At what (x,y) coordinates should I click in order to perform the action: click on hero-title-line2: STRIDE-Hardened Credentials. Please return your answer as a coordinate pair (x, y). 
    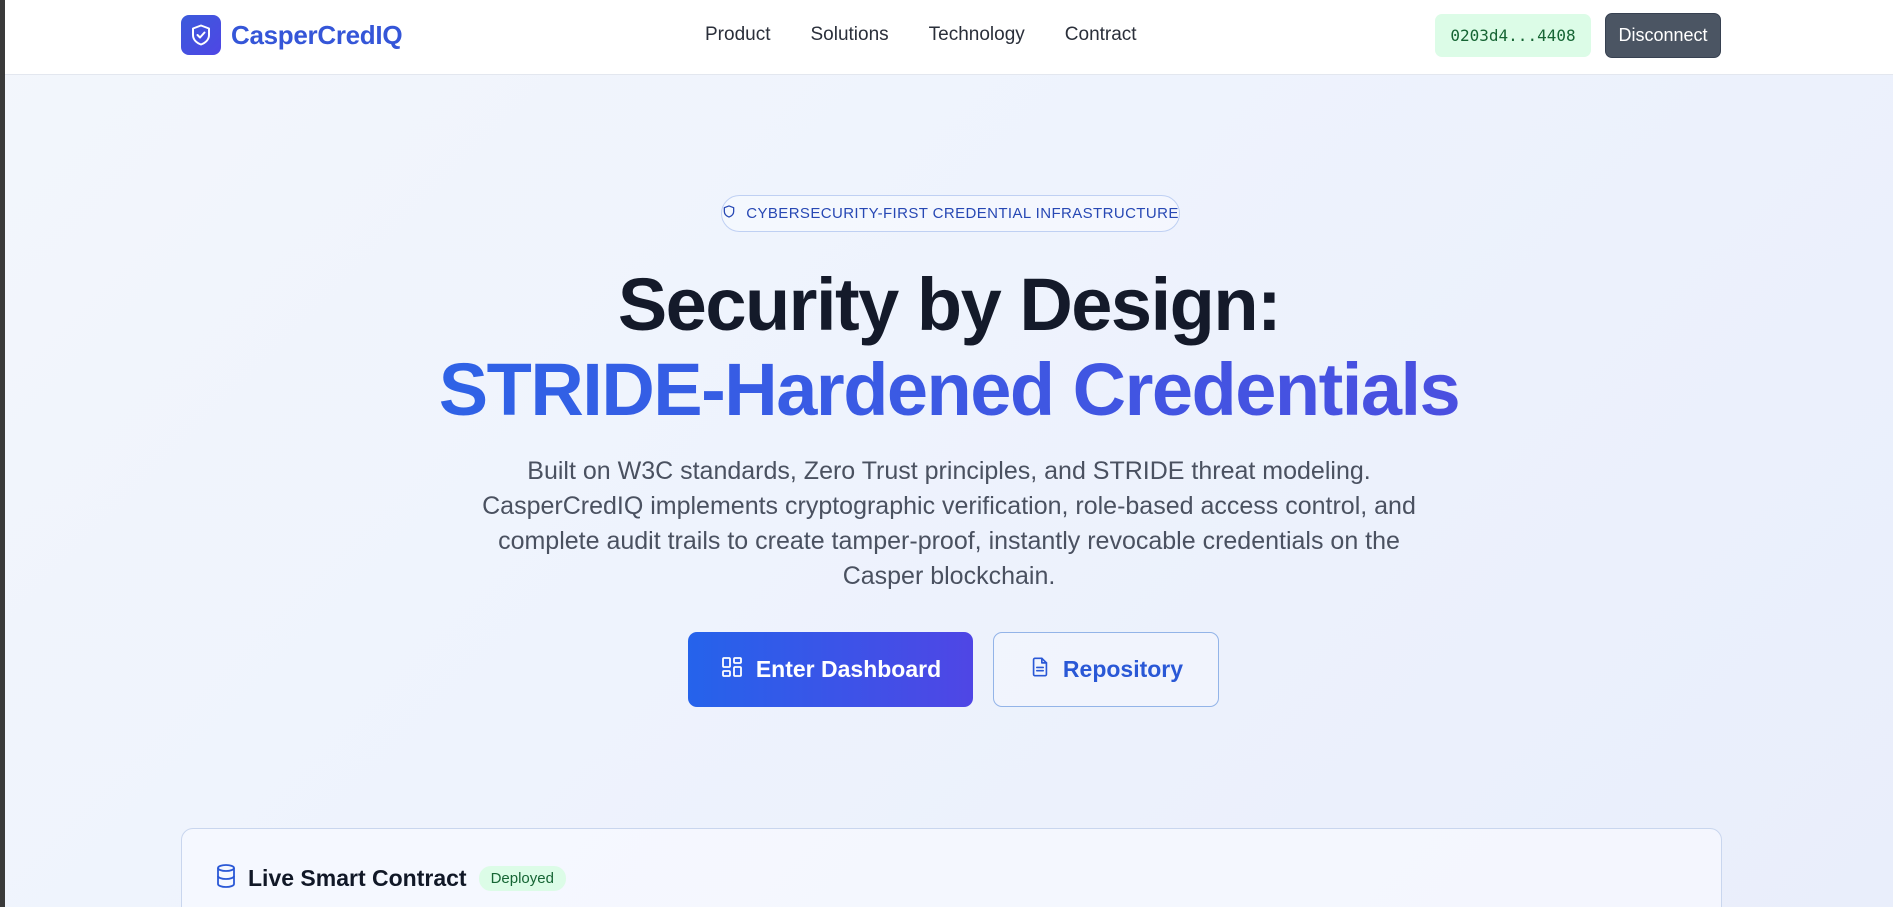
    Looking at the image, I should click on (949, 390).